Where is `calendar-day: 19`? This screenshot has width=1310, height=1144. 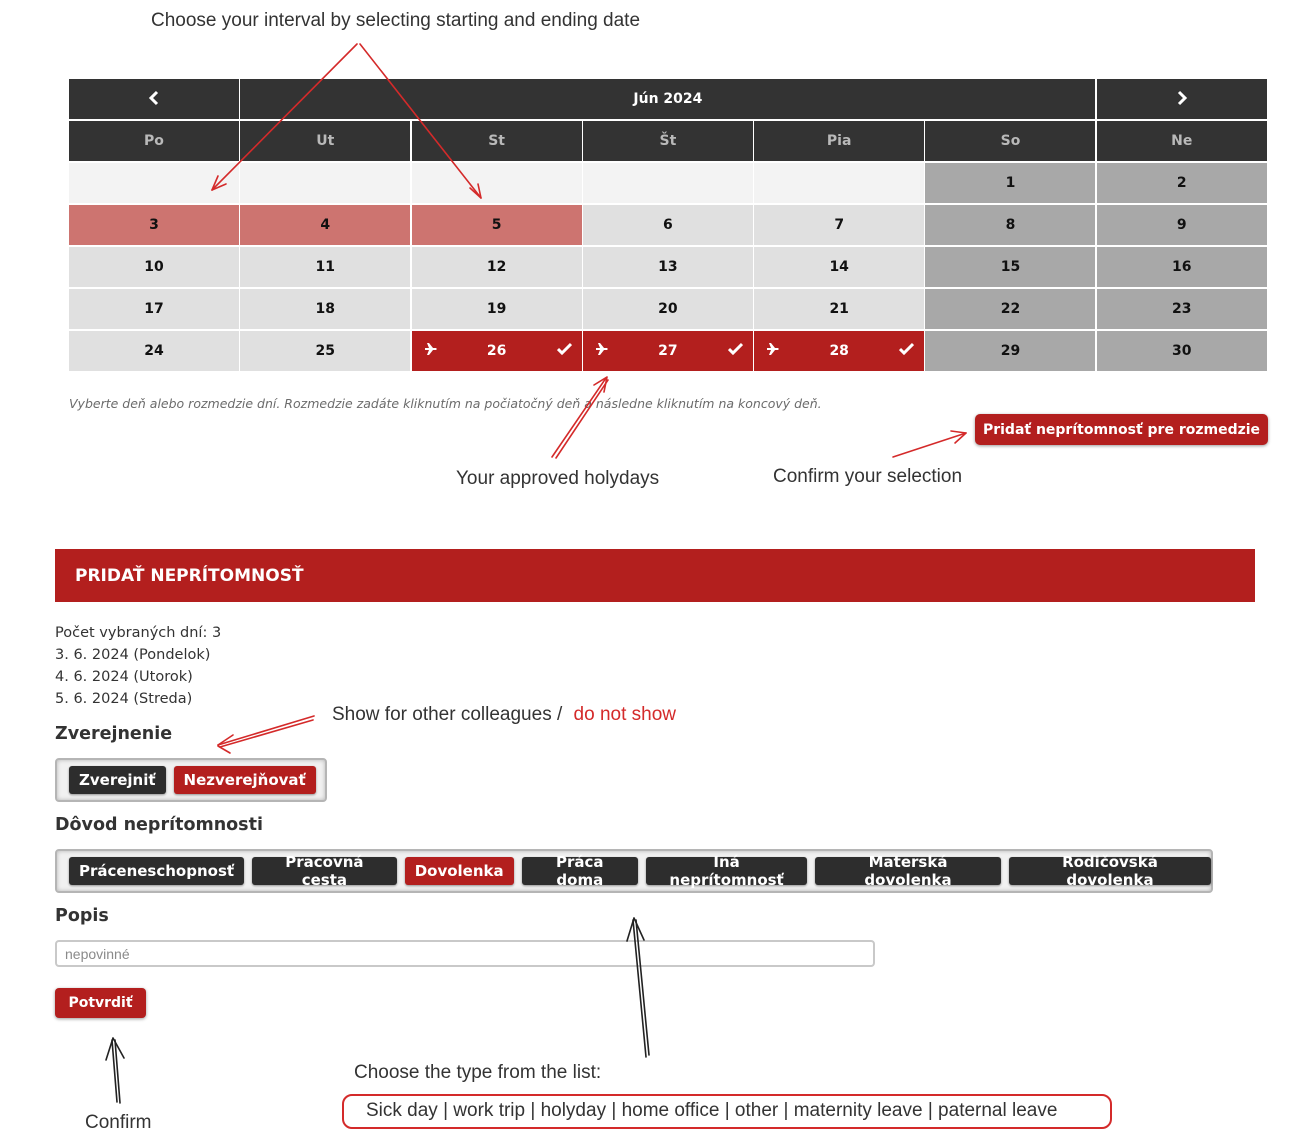
calendar-day: 19 is located at coordinates (496, 309).